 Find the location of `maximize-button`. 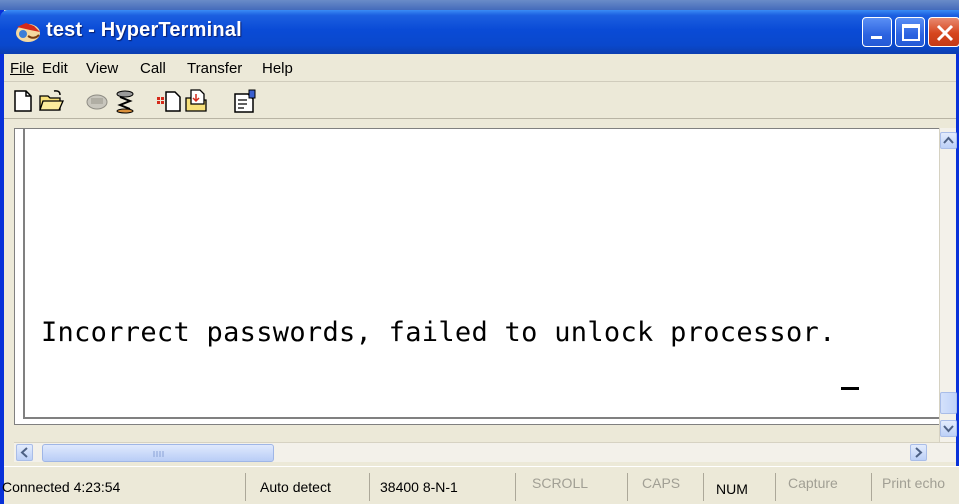

maximize-button is located at coordinates (910, 32).